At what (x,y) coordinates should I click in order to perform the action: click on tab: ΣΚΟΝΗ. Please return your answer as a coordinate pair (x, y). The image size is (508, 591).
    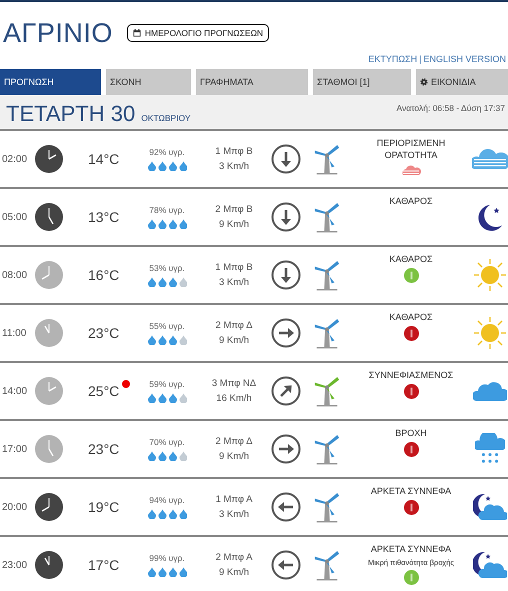
    Looking at the image, I should click on (148, 82).